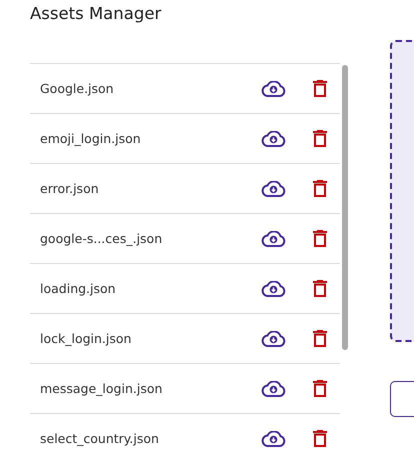 The height and width of the screenshot is (471, 414). I want to click on file-name: loading.json, so click(78, 288).